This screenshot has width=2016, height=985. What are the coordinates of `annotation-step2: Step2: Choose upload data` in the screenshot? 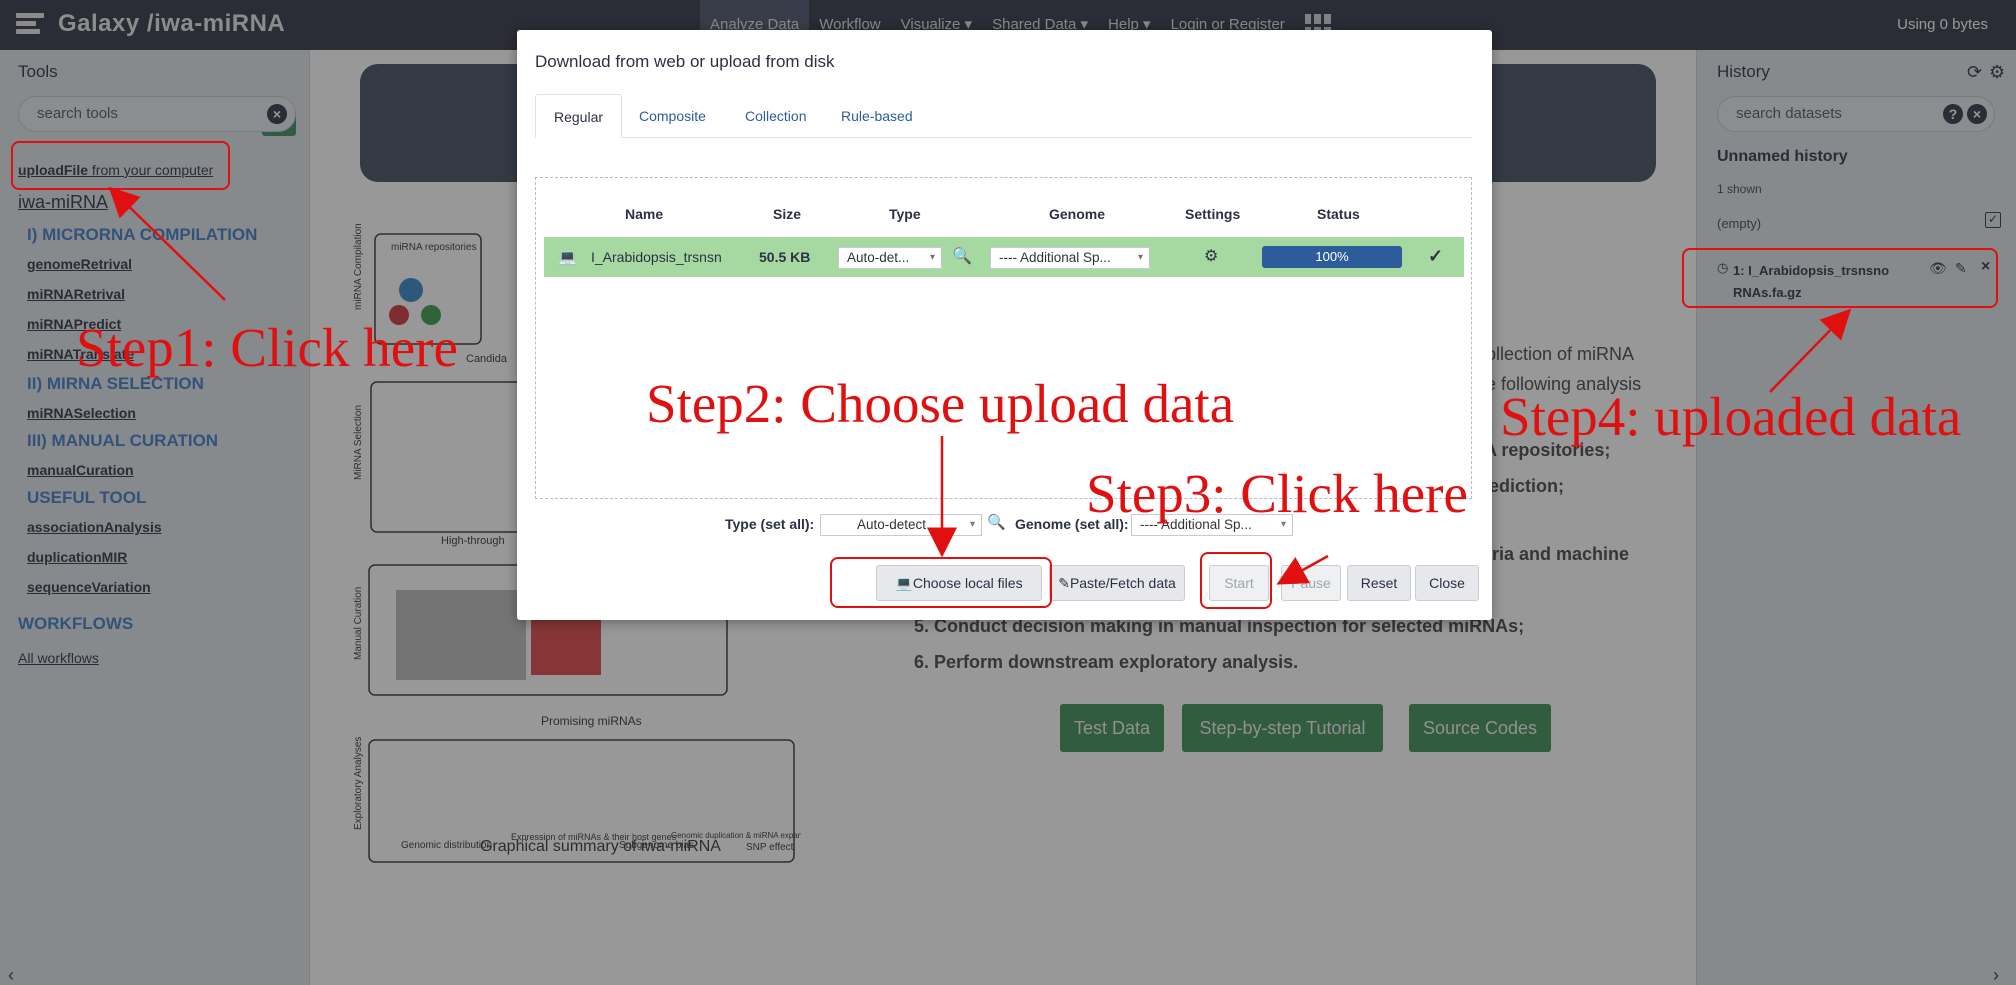 It's located at (940, 403).